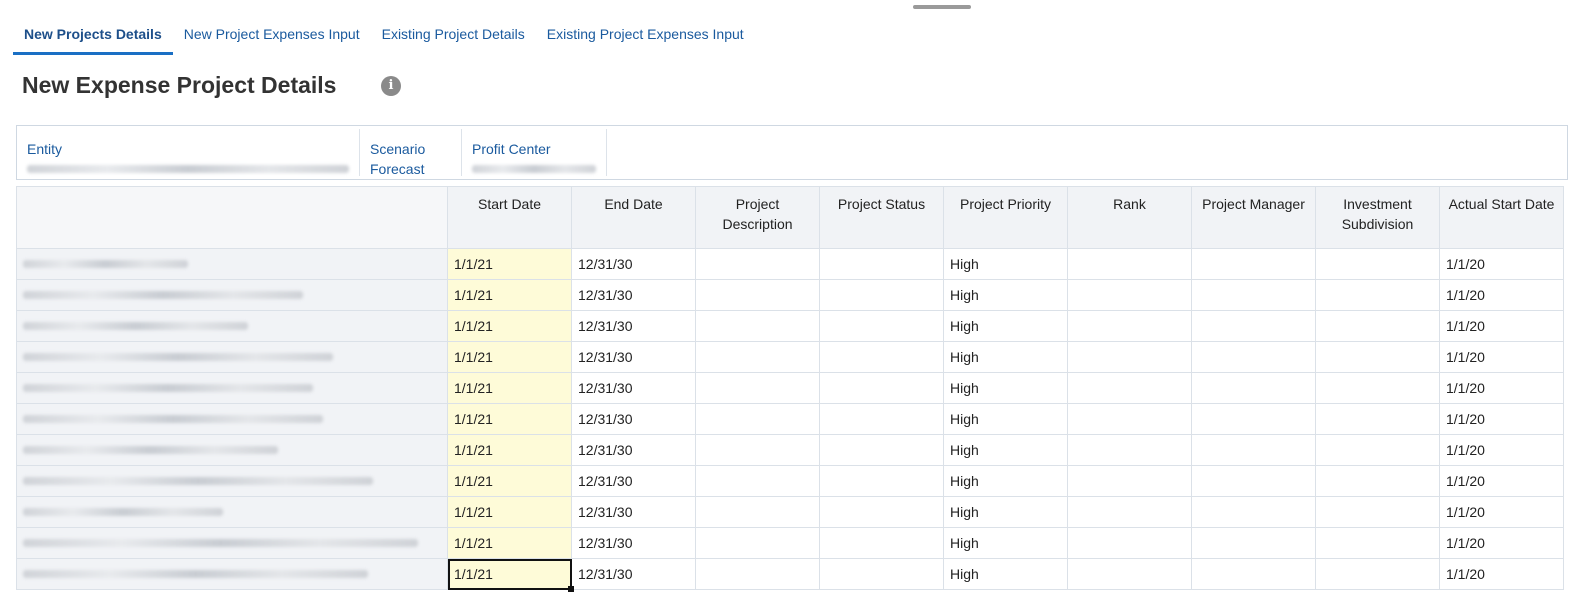 This screenshot has height=592, width=1576. I want to click on column-header: End Date, so click(633, 217).